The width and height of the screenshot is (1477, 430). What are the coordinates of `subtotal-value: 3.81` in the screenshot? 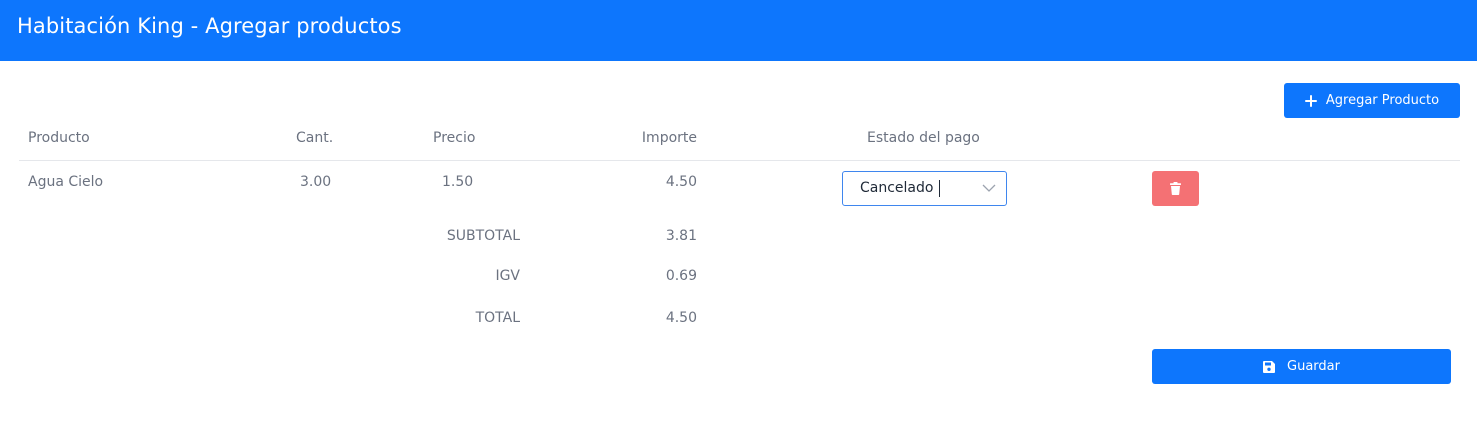 It's located at (681, 236).